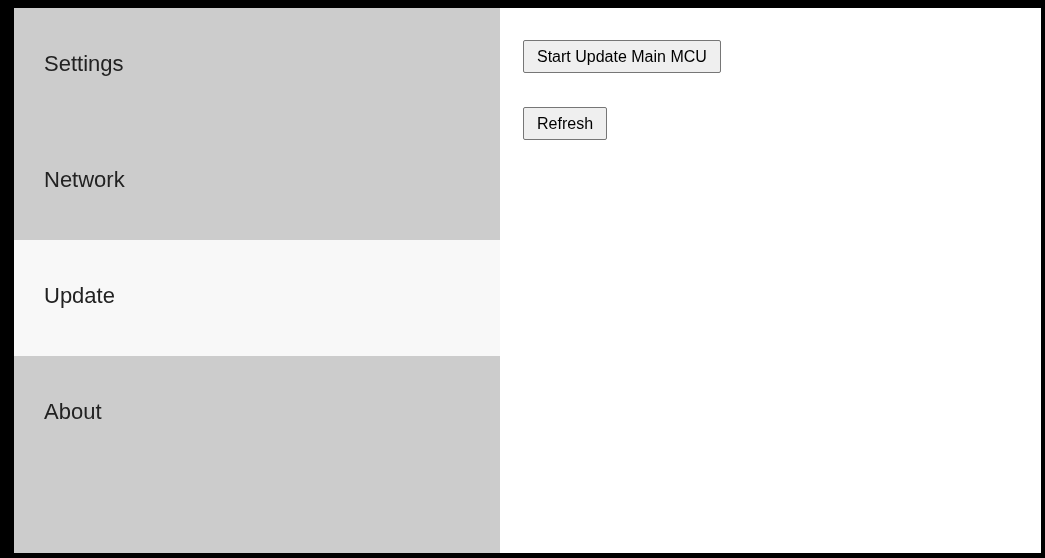 This screenshot has height=558, width=1045. Describe the element at coordinates (257, 298) in the screenshot. I see `sidebar-tab: Update` at that location.